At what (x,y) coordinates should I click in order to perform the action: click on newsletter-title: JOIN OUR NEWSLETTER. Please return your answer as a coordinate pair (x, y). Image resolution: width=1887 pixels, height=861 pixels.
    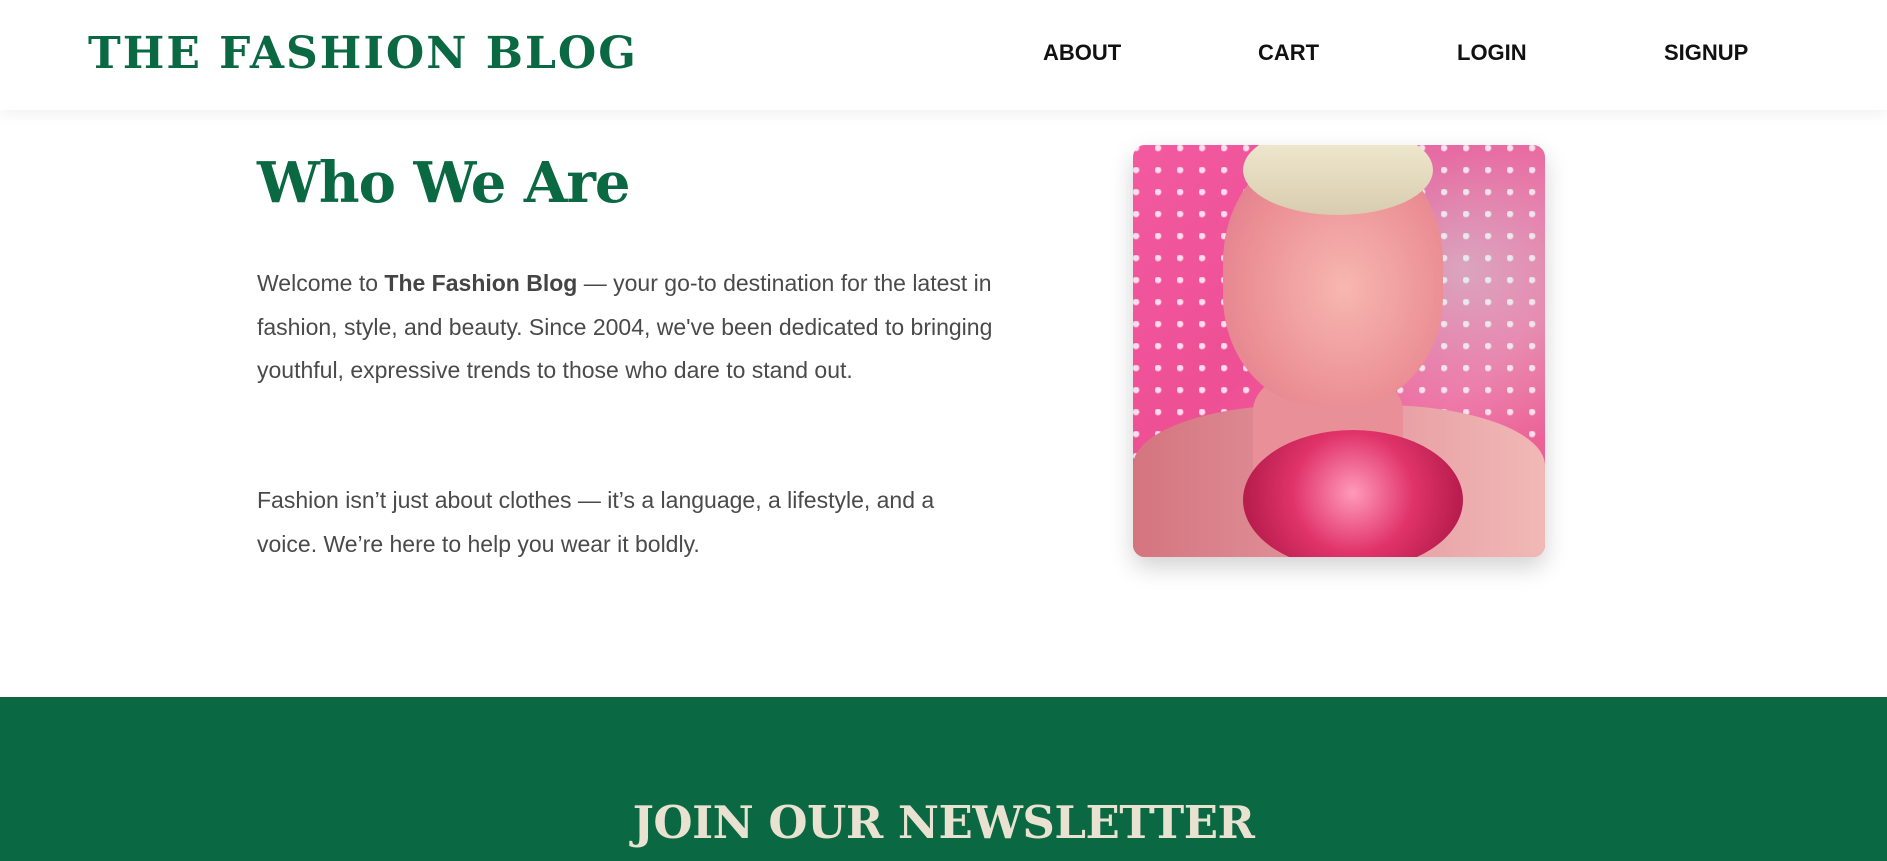
    Looking at the image, I should click on (943, 822).